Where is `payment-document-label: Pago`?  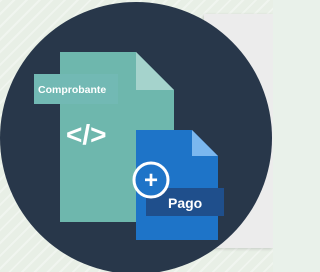 payment-document-label: Pago is located at coordinates (185, 203).